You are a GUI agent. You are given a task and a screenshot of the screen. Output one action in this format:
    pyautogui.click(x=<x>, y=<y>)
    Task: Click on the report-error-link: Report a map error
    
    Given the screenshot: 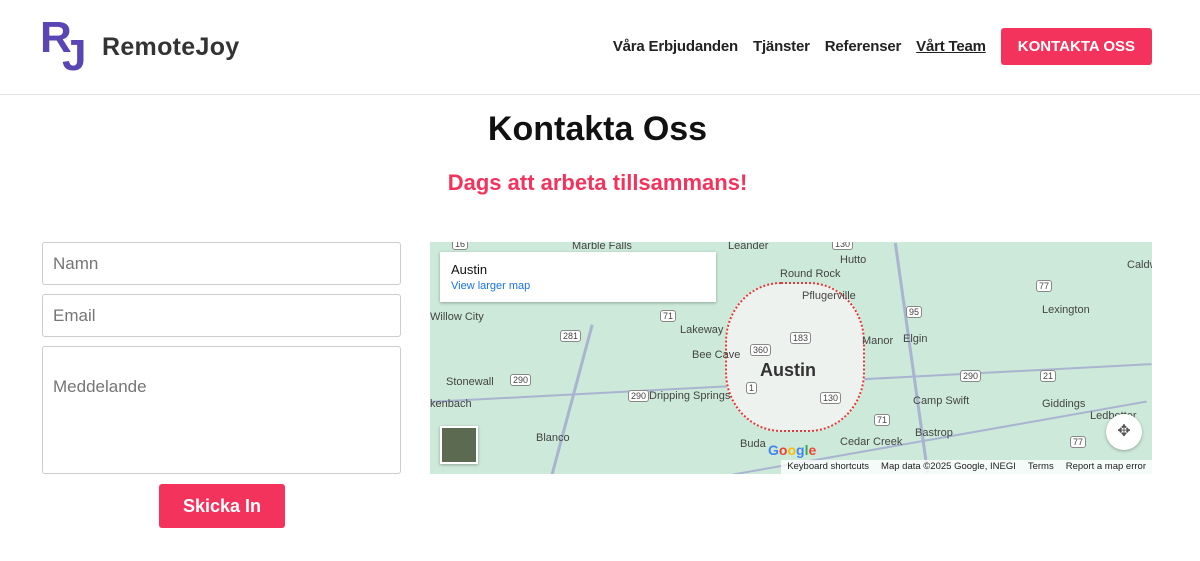 What is the action you would take?
    pyautogui.click(x=1106, y=467)
    